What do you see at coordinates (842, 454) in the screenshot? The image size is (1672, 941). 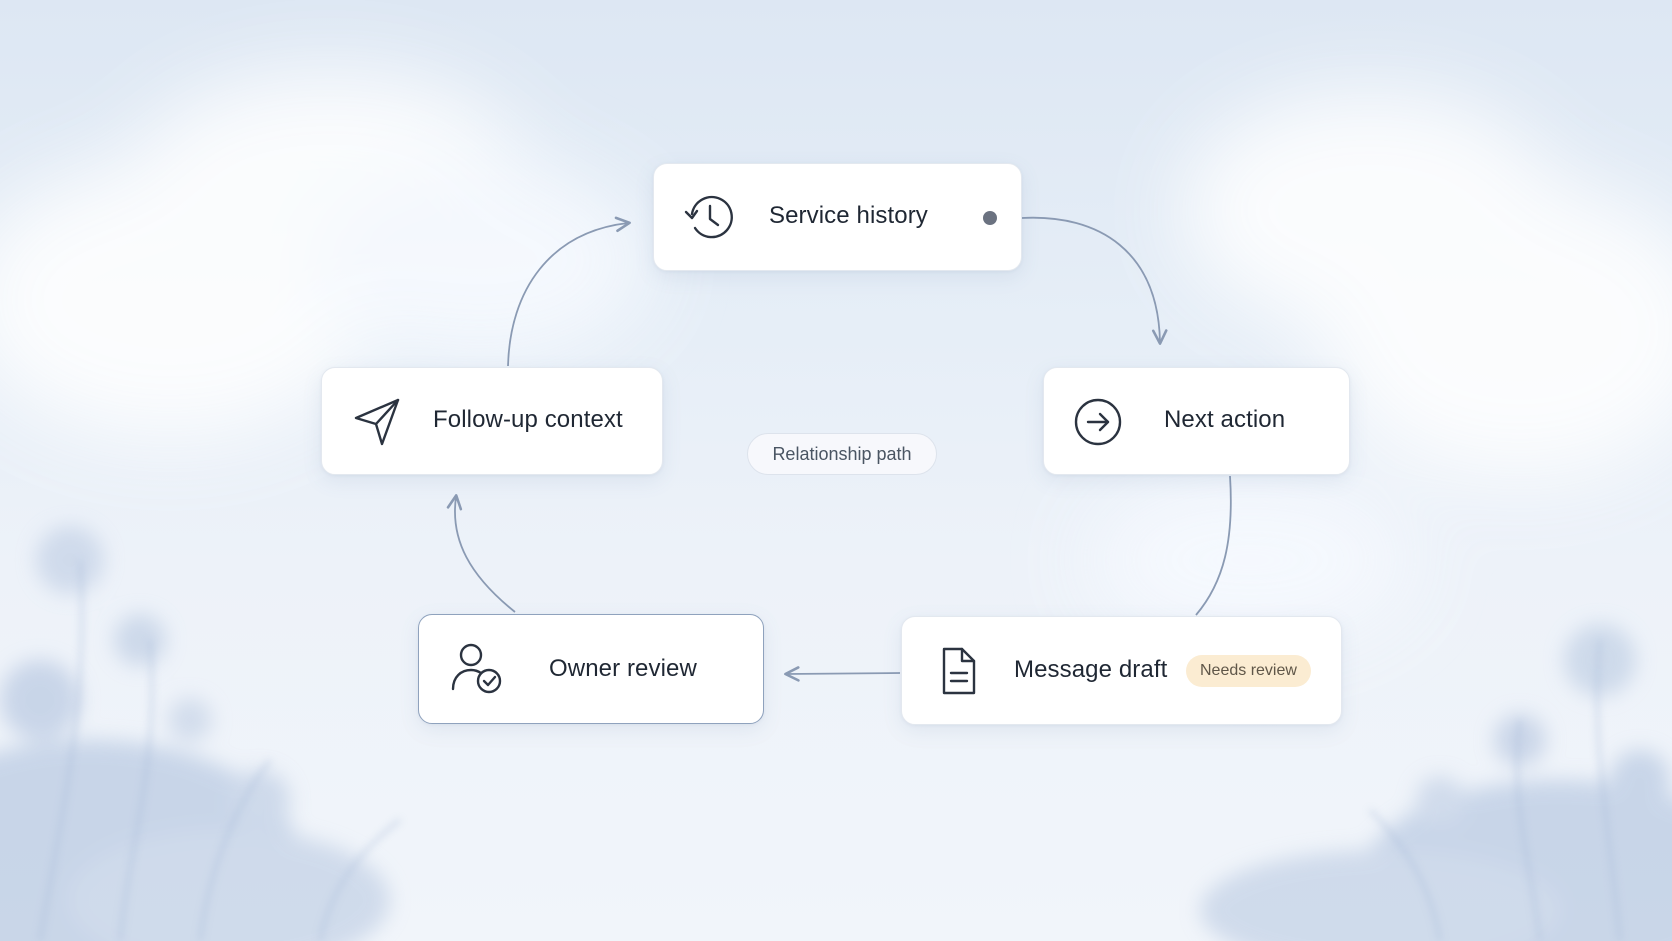 I see `relationship-path-label: Relationship path` at bounding box center [842, 454].